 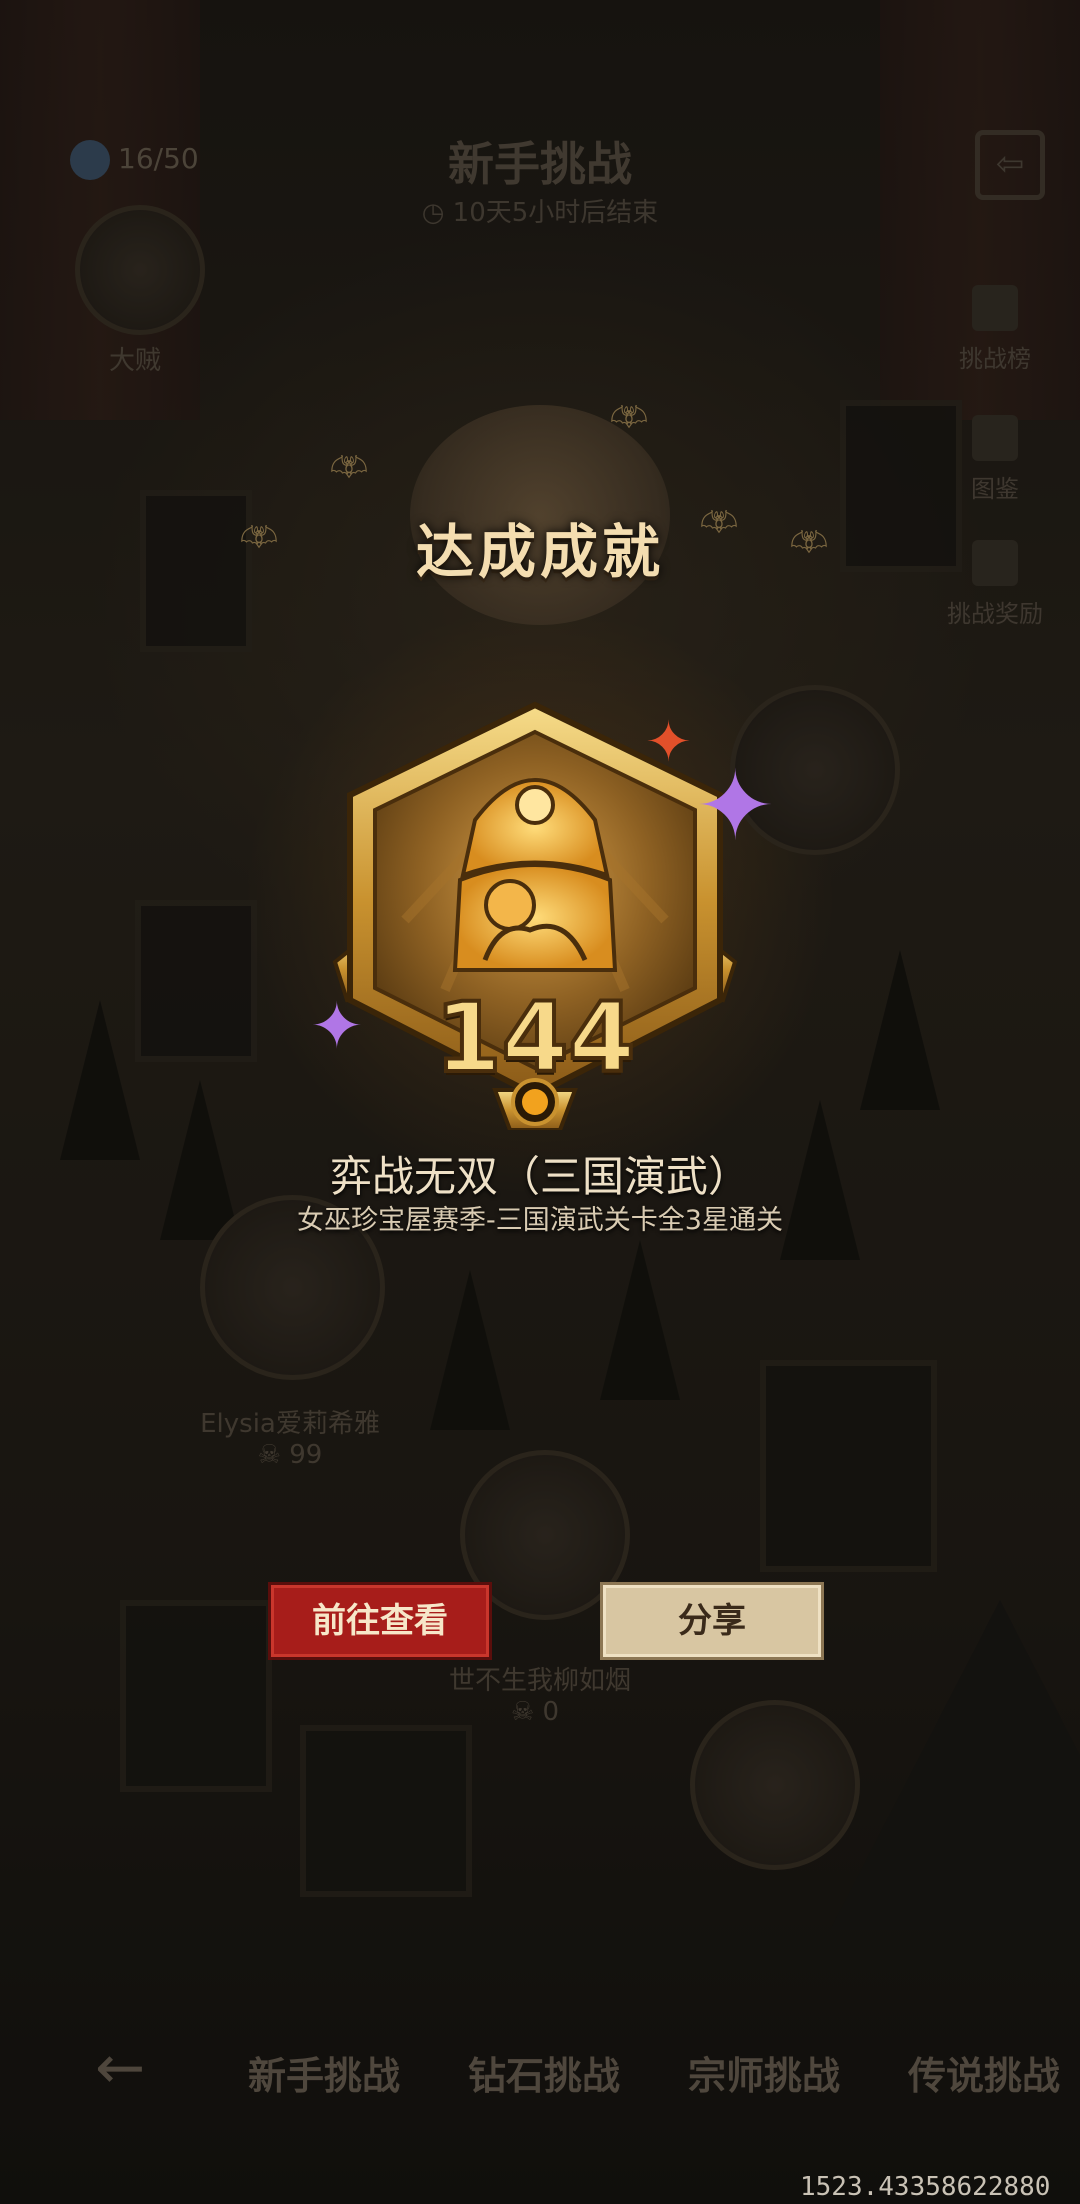 What do you see at coordinates (539, 1176) in the screenshot?
I see `achievement-name: 弈战无双（三国演武）` at bounding box center [539, 1176].